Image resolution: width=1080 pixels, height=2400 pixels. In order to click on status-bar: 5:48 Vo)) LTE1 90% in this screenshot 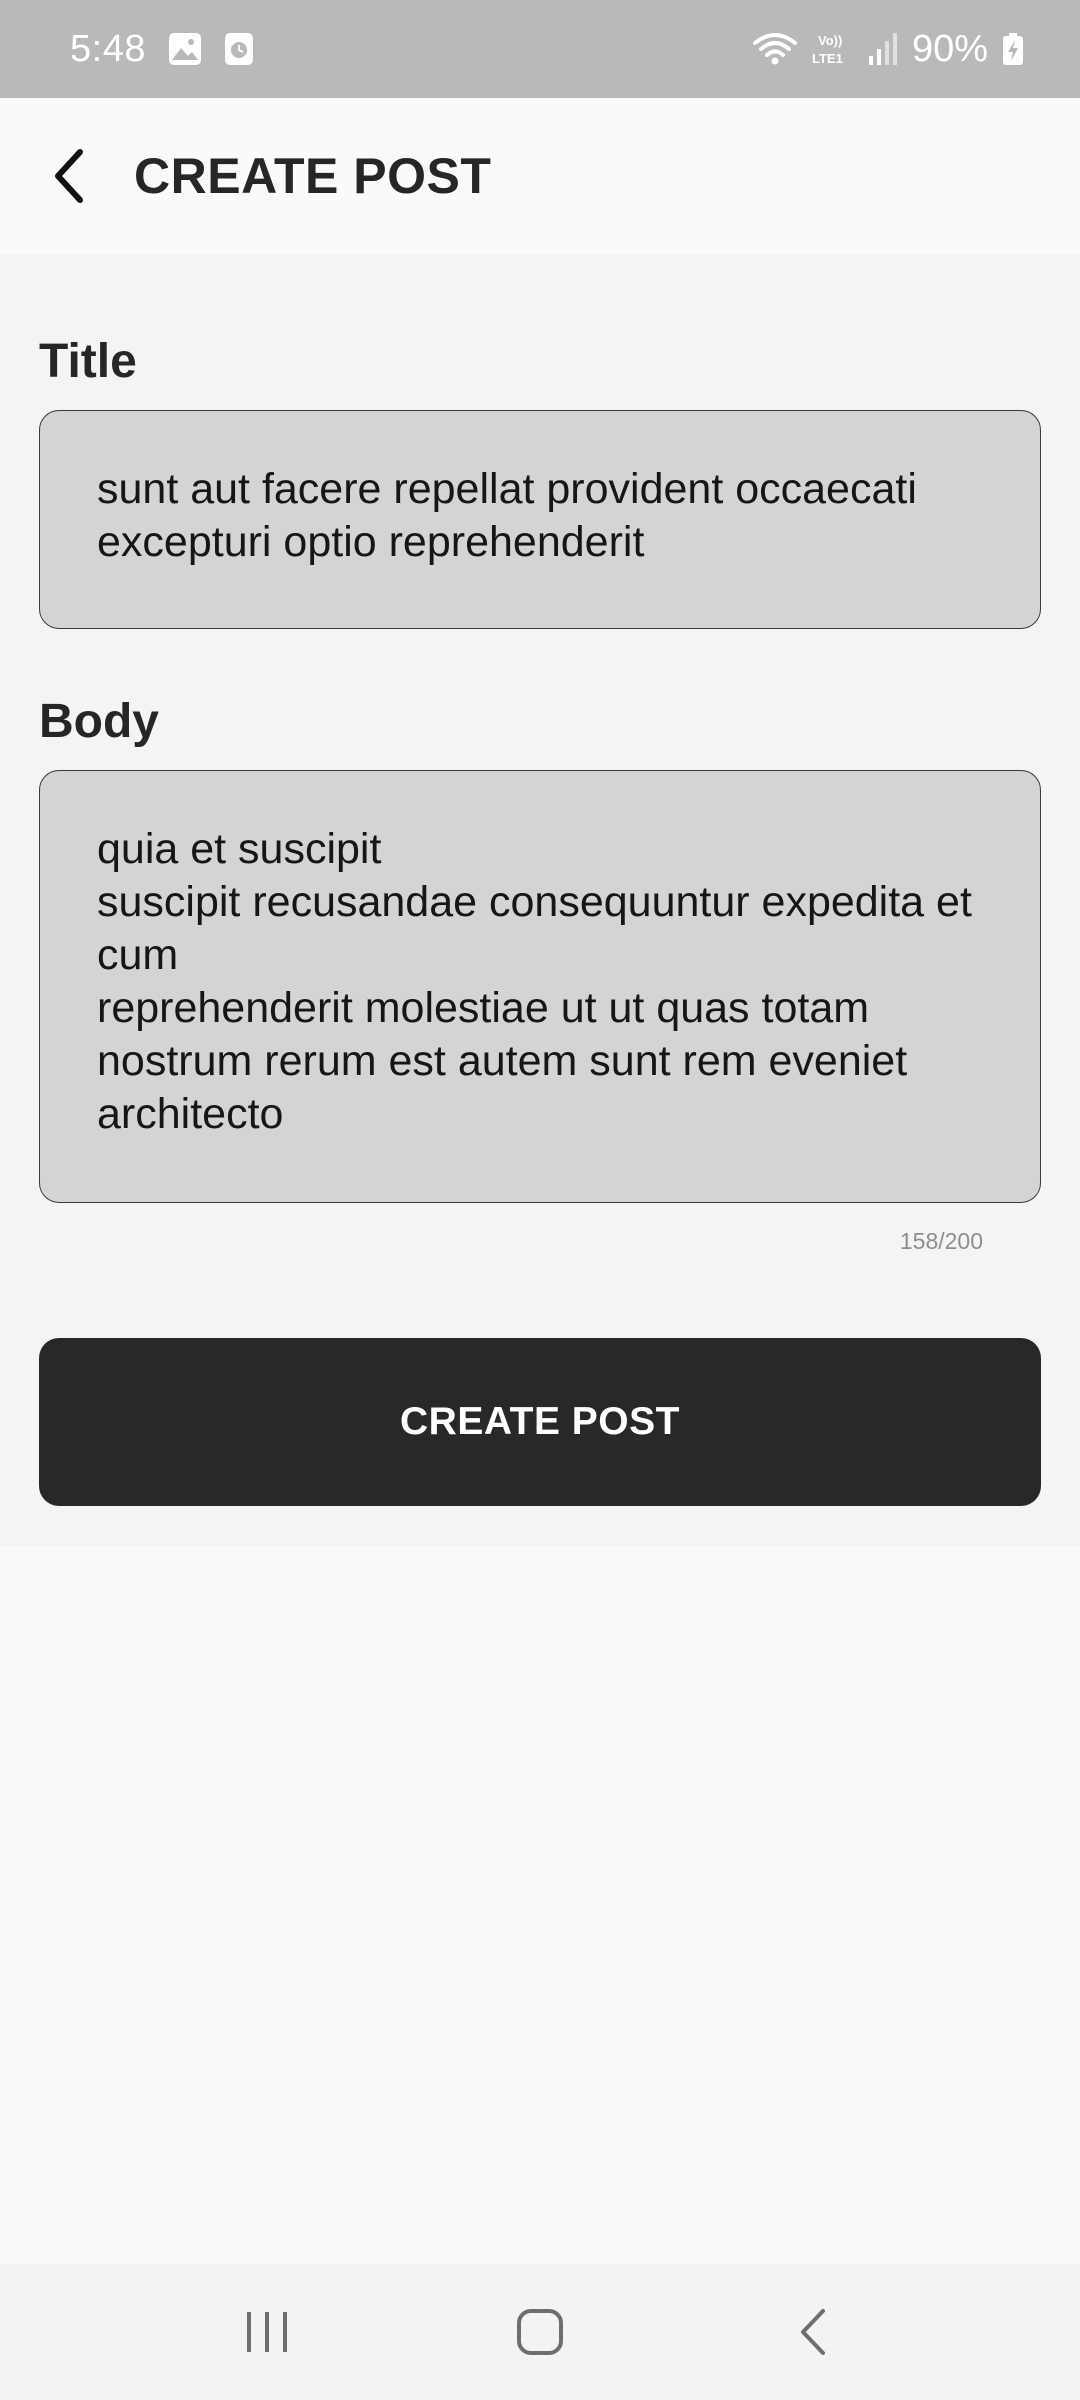, I will do `click(540, 49)`.